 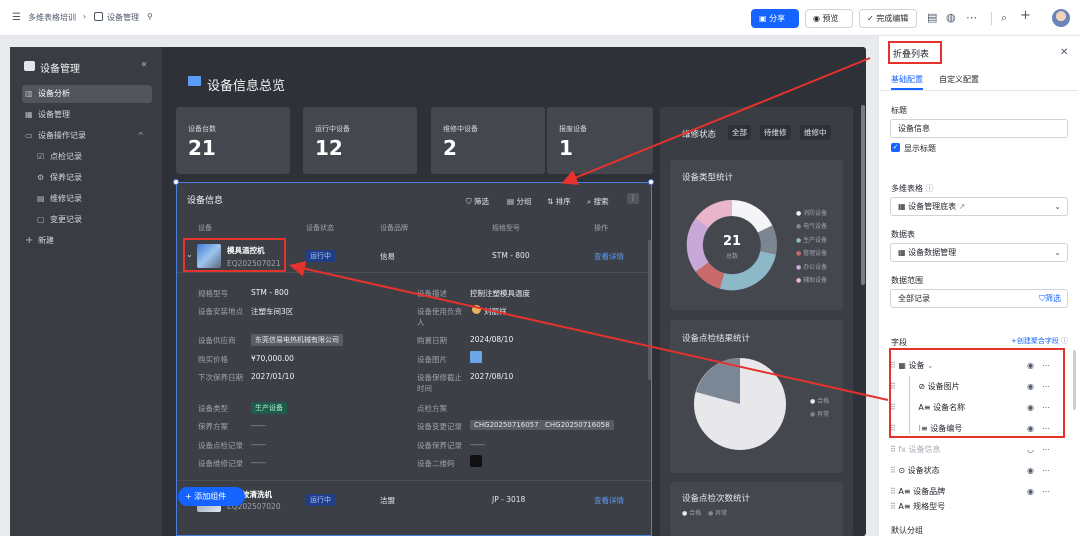 I want to click on device-cell-highlight, so click(x=234, y=255).